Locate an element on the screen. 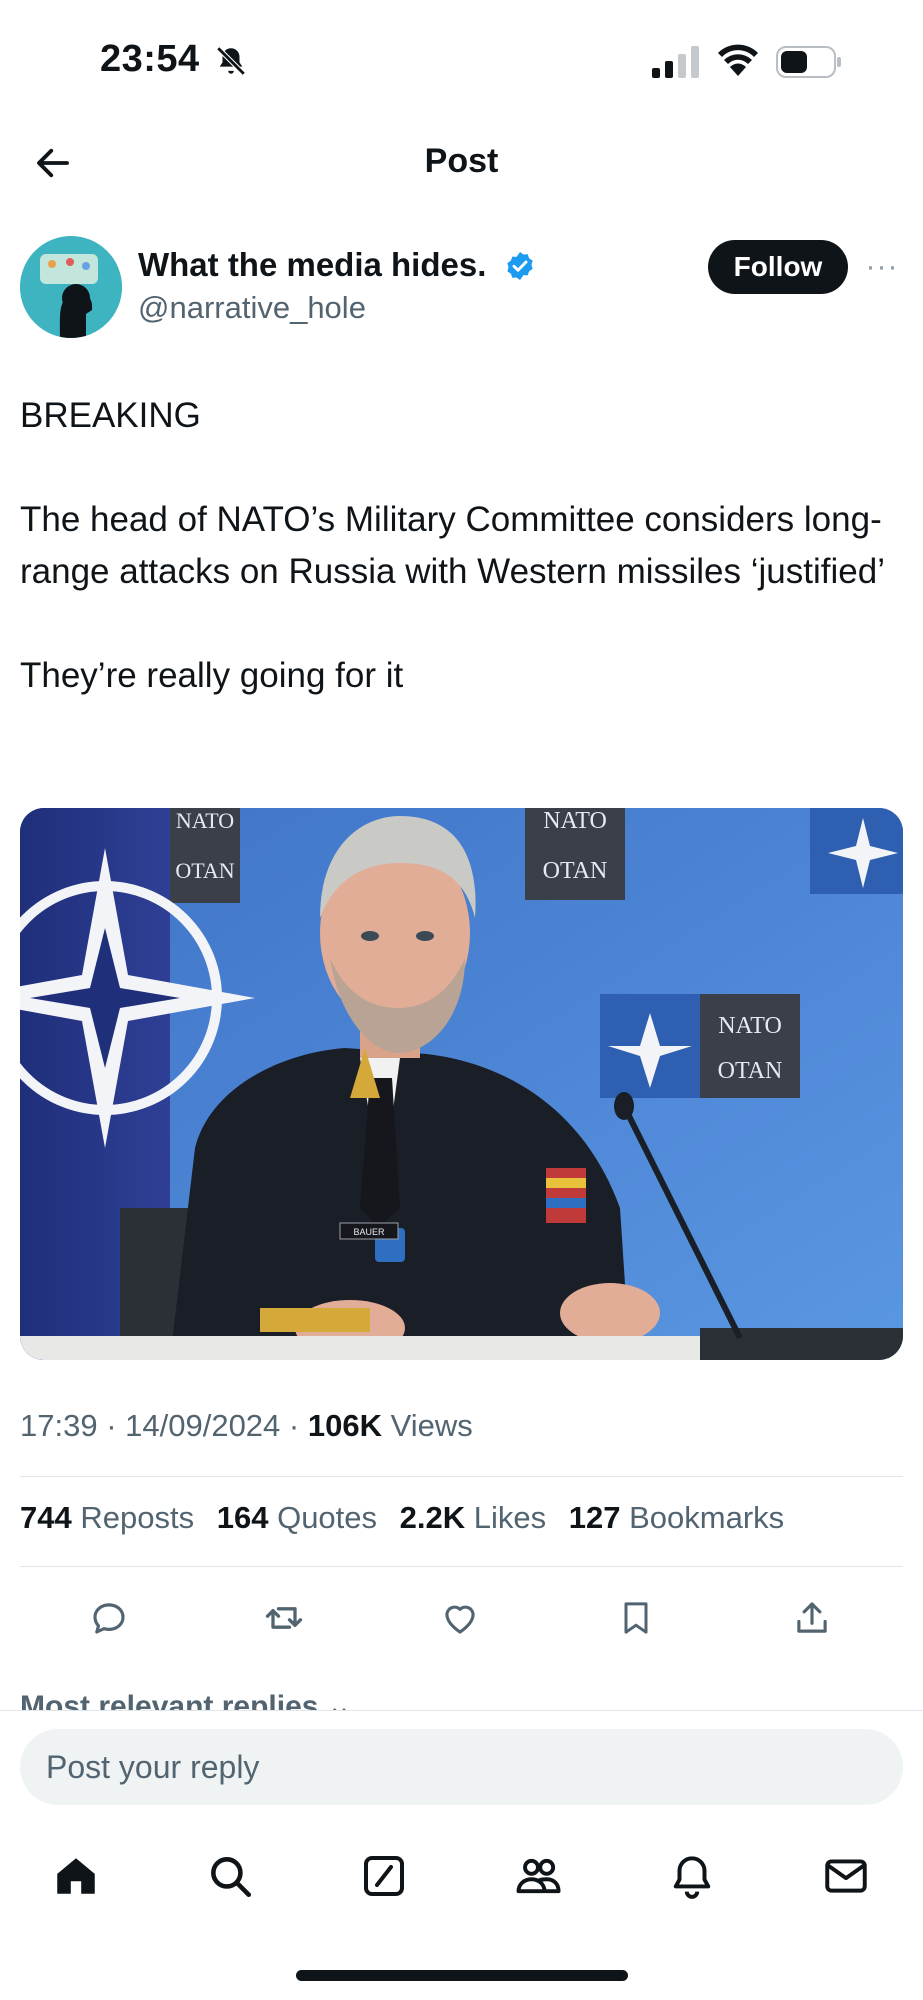  replies-sort-label: Most relevant replies is located at coordinates (169, 1700).